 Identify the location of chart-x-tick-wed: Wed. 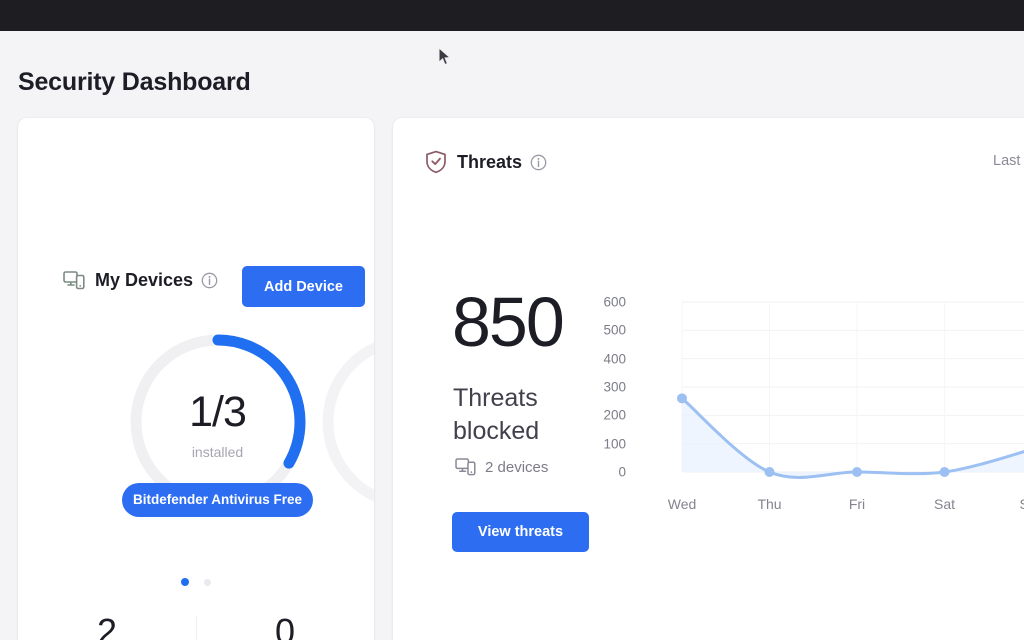
(682, 504).